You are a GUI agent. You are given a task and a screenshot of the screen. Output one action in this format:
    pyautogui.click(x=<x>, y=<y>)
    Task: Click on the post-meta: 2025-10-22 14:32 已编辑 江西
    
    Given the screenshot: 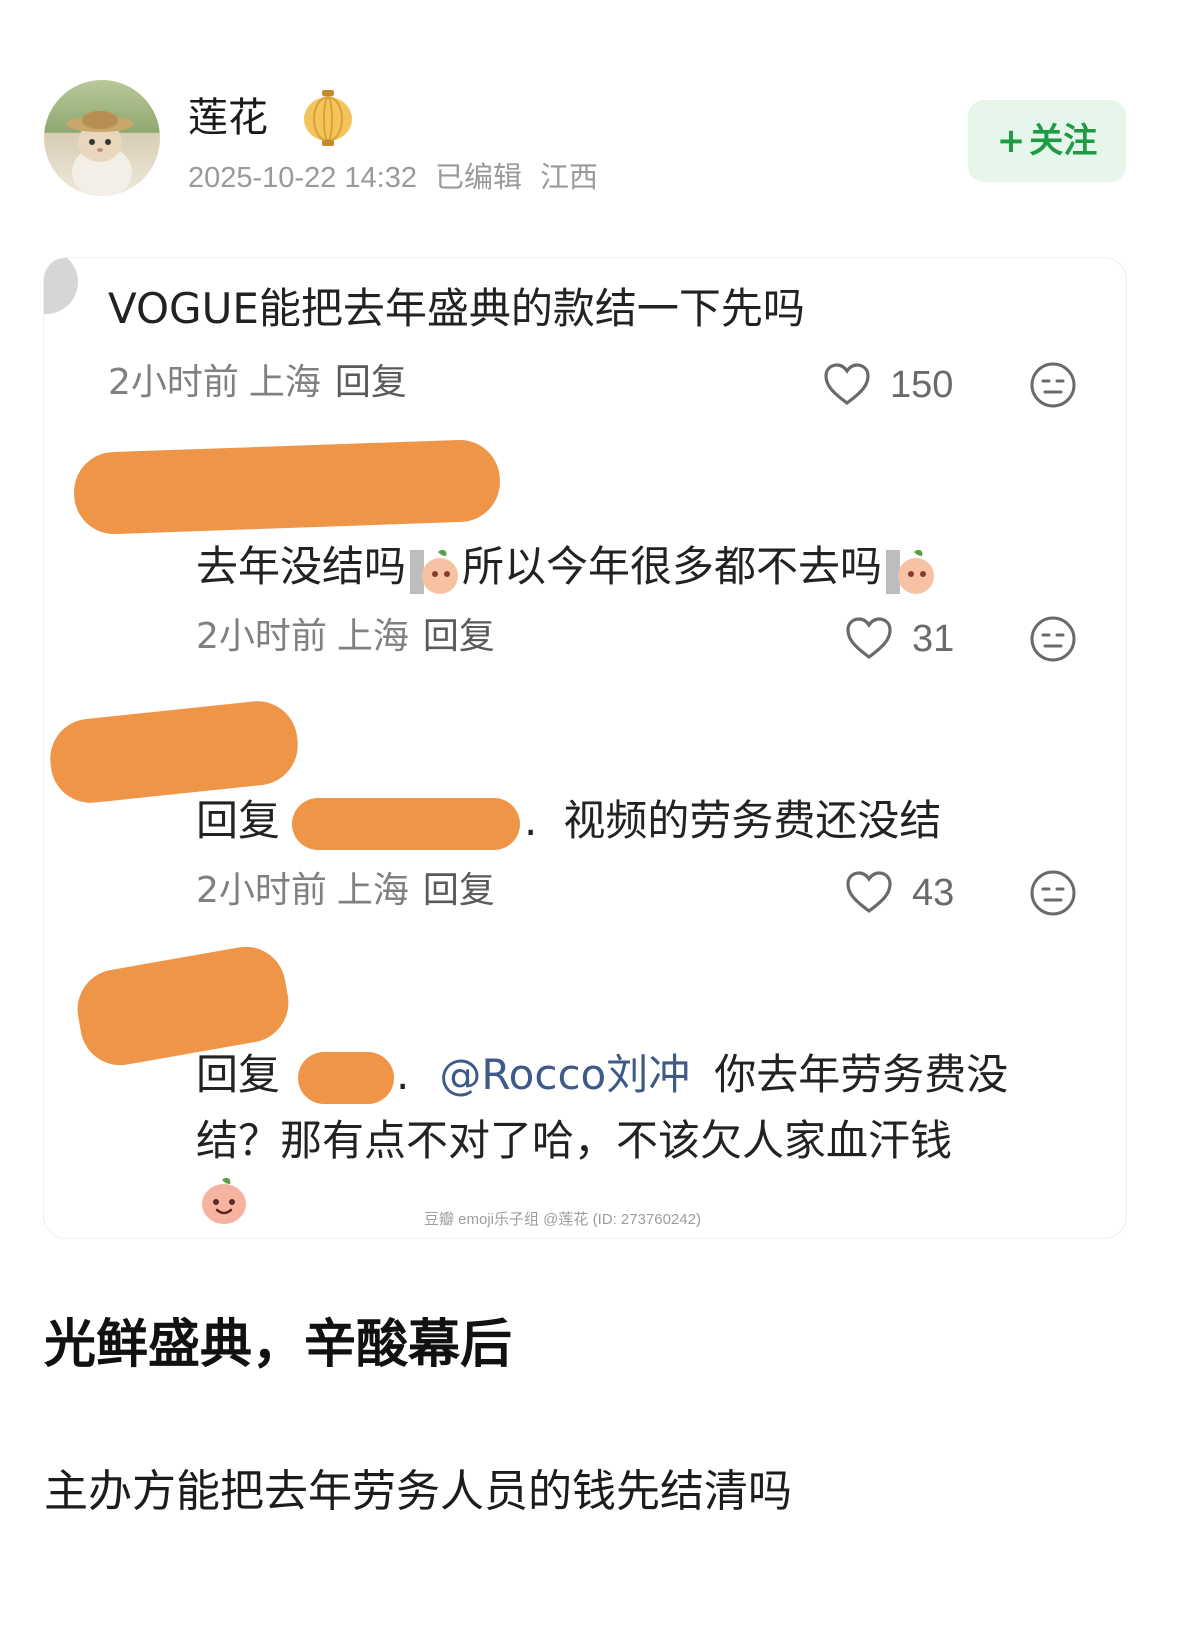 What is the action you would take?
    pyautogui.click(x=402, y=178)
    